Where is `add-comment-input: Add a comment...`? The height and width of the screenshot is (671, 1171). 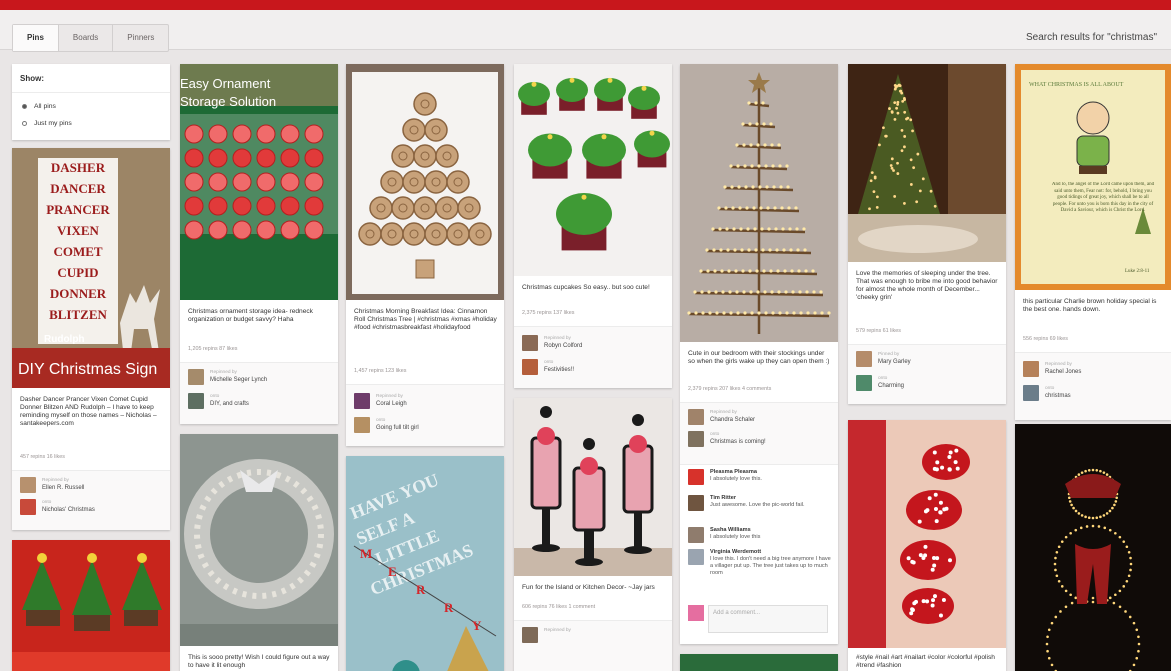
add-comment-input: Add a comment... is located at coordinates (768, 619).